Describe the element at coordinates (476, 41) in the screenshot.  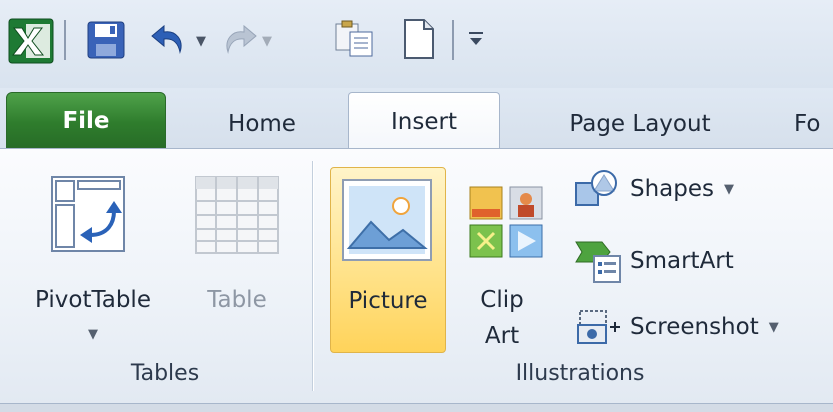
I see `customize-toolbar-icon` at that location.